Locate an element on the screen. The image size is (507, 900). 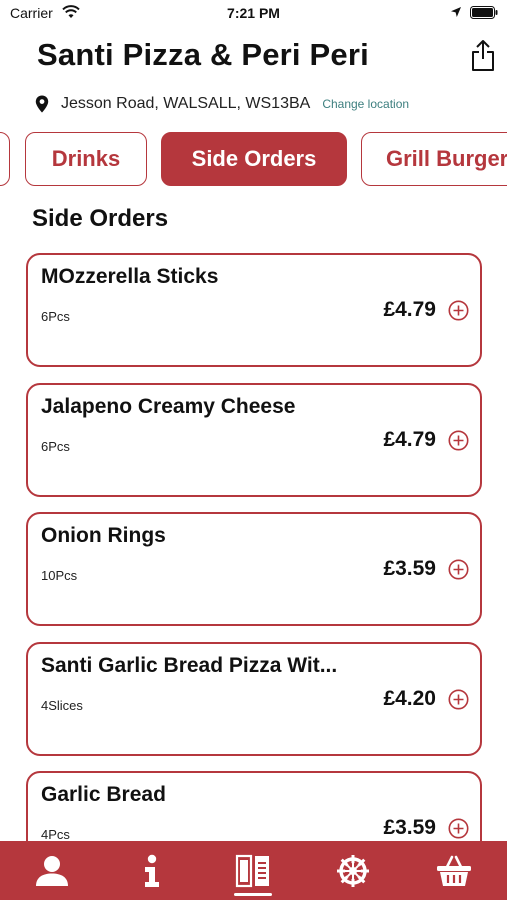
item-description: 4Pcs is located at coordinates (55, 834).